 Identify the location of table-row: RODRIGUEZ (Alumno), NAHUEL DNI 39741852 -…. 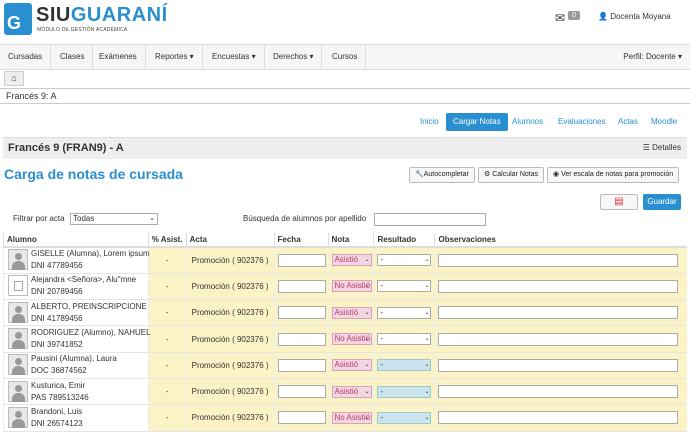
(345, 339).